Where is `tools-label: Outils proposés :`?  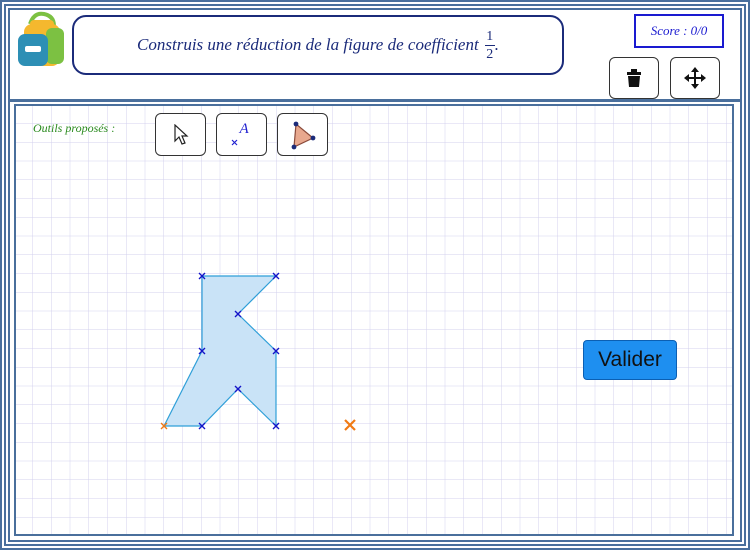 tools-label: Outils proposés : is located at coordinates (74, 128).